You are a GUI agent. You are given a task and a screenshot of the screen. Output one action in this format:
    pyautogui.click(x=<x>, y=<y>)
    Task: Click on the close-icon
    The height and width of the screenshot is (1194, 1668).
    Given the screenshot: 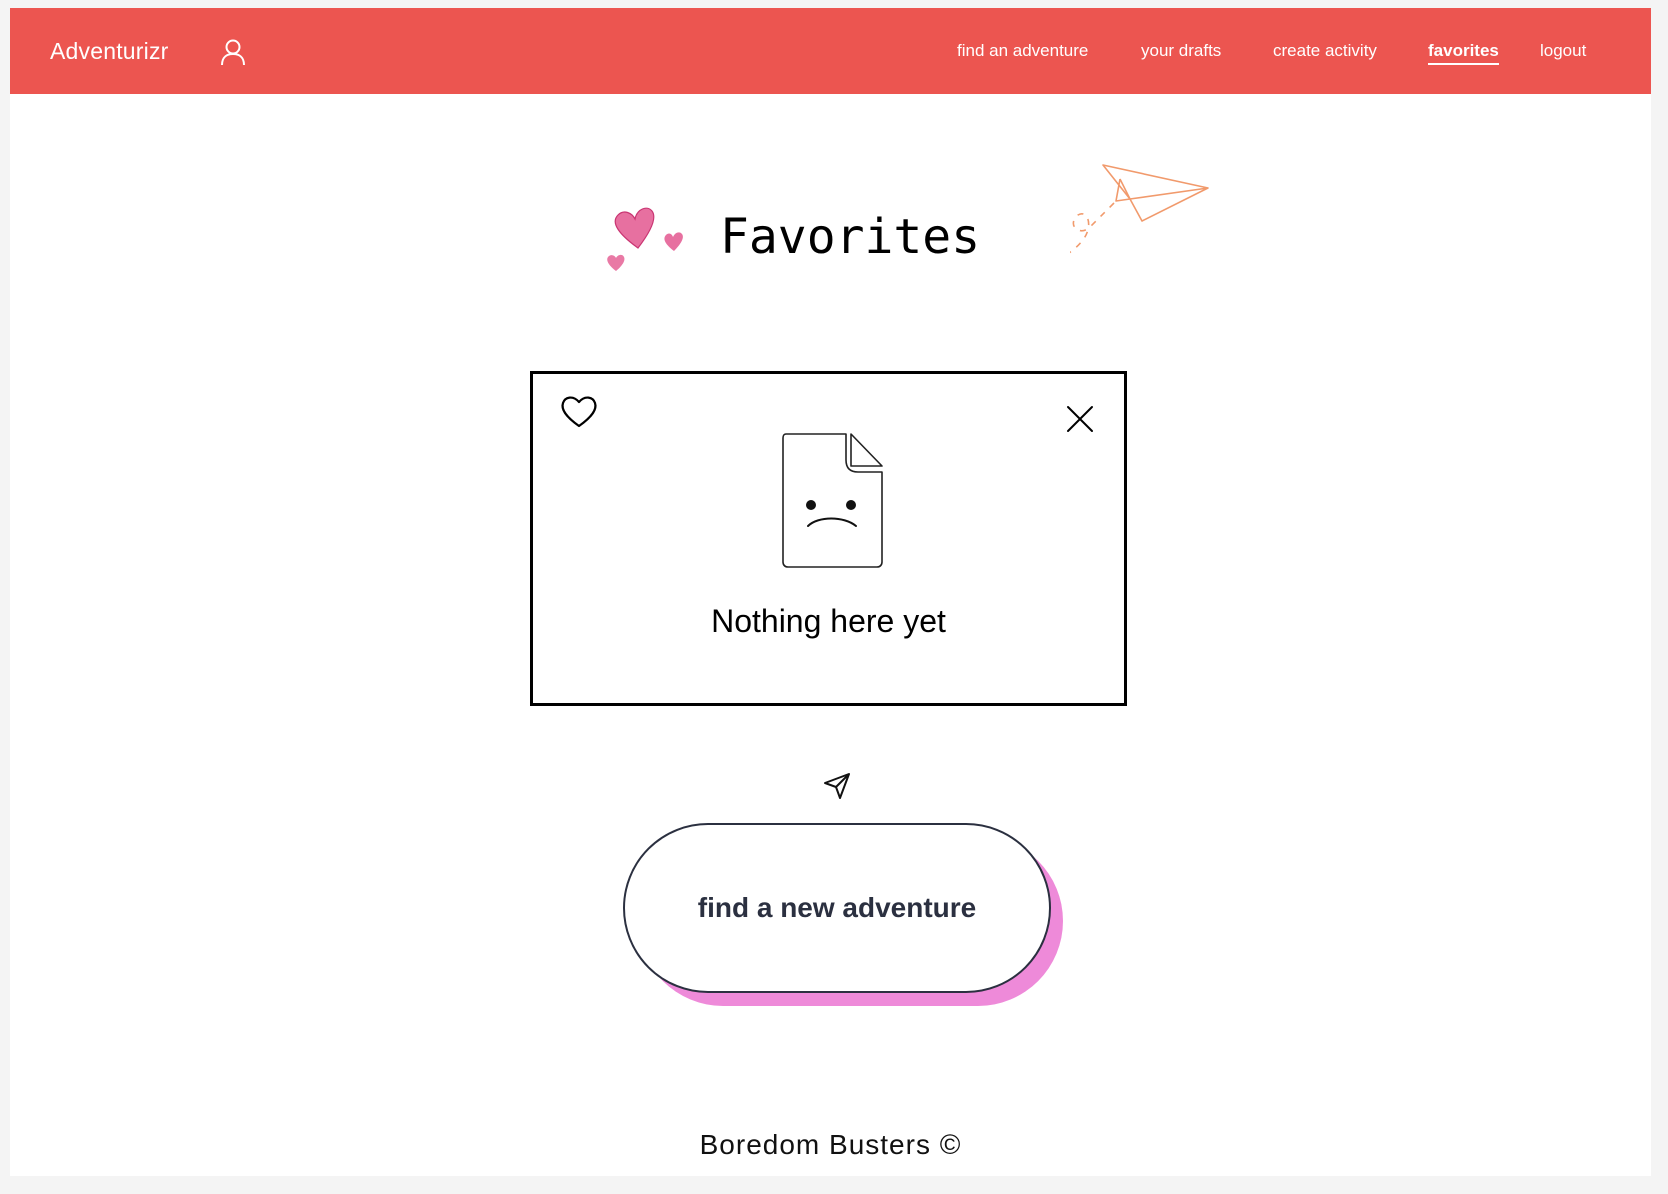 What is the action you would take?
    pyautogui.click(x=1080, y=419)
    